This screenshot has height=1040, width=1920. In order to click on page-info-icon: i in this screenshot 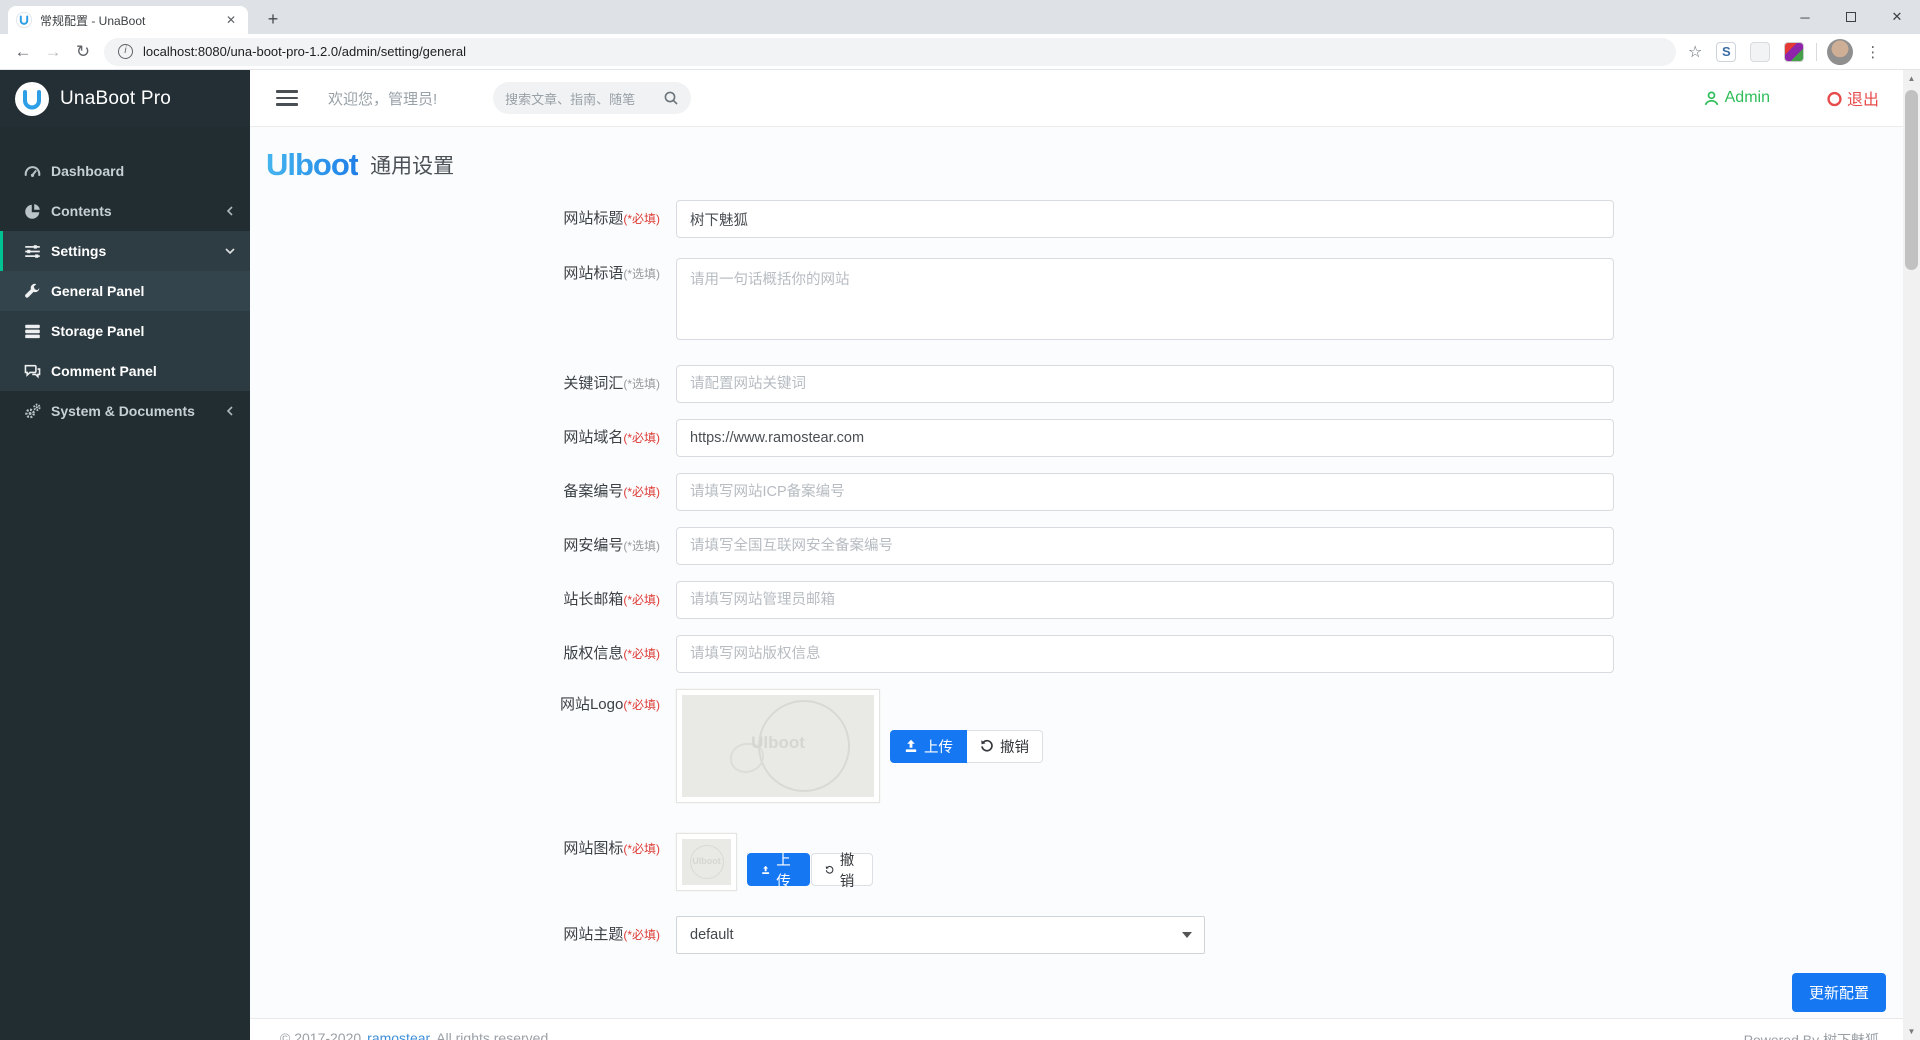, I will do `click(125, 51)`.